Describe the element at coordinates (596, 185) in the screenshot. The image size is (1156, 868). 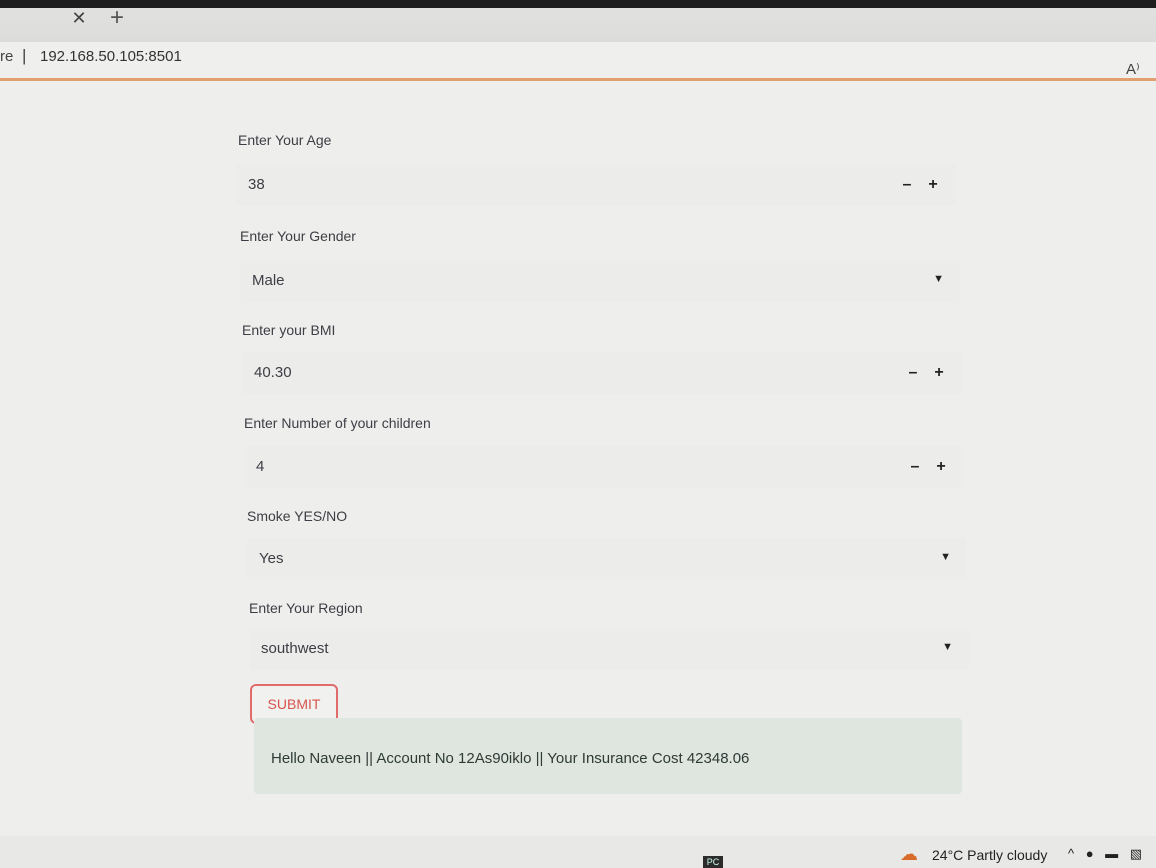
I see `age-number-input: 38 – +` at that location.